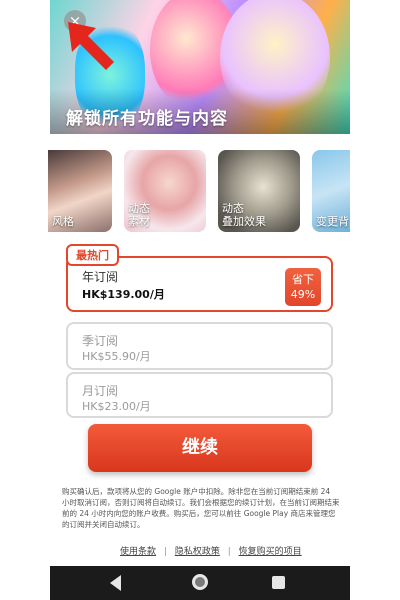  What do you see at coordinates (147, 119) in the screenshot?
I see `hero-title: 解锁所有功能与内容` at bounding box center [147, 119].